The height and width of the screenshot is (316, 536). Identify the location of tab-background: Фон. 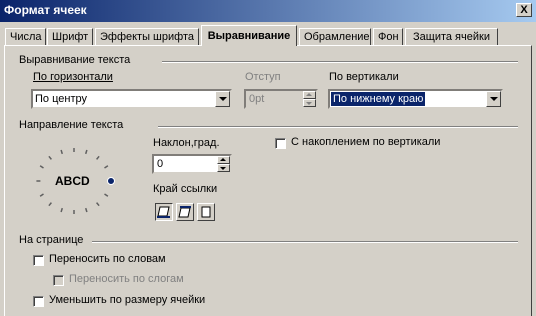
(388, 36).